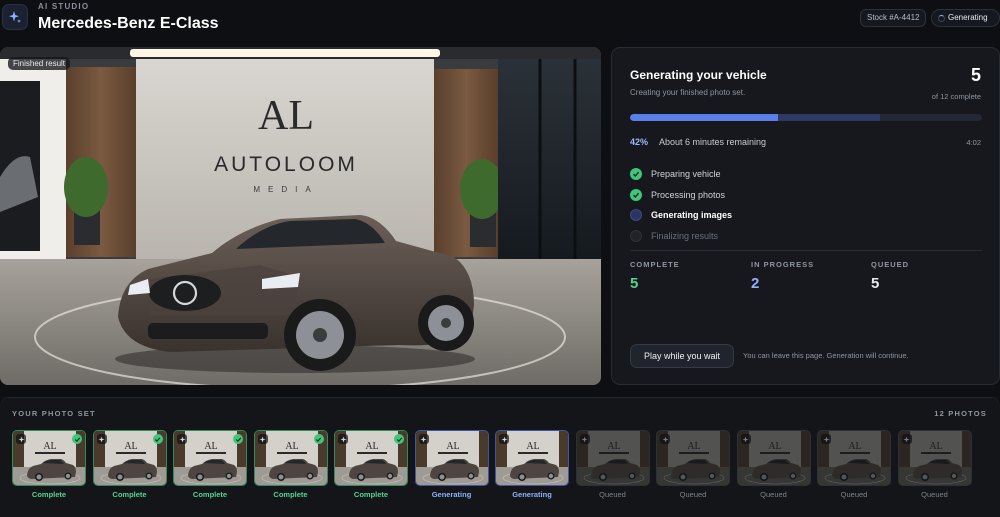 The image size is (1000, 517). Describe the element at coordinates (655, 276) in the screenshot. I see `stat-complete: COMPLETE 5` at that location.